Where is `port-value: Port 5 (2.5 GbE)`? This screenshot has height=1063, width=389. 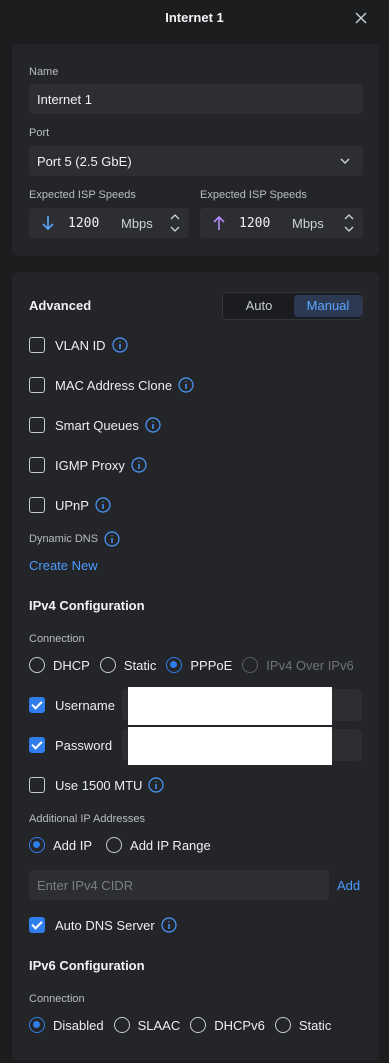
port-value: Port 5 (2.5 GbE) is located at coordinates (84, 161).